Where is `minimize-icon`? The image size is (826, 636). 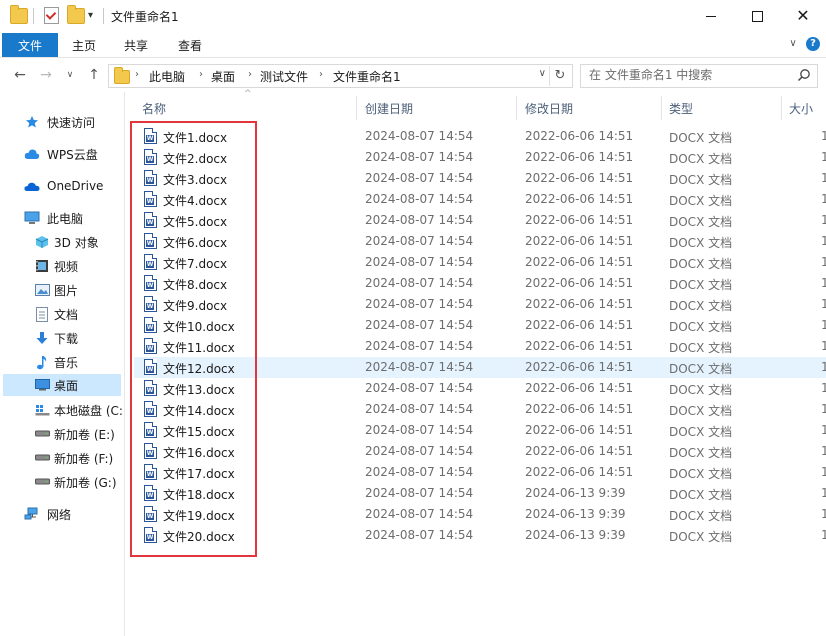
minimize-icon is located at coordinates (711, 16).